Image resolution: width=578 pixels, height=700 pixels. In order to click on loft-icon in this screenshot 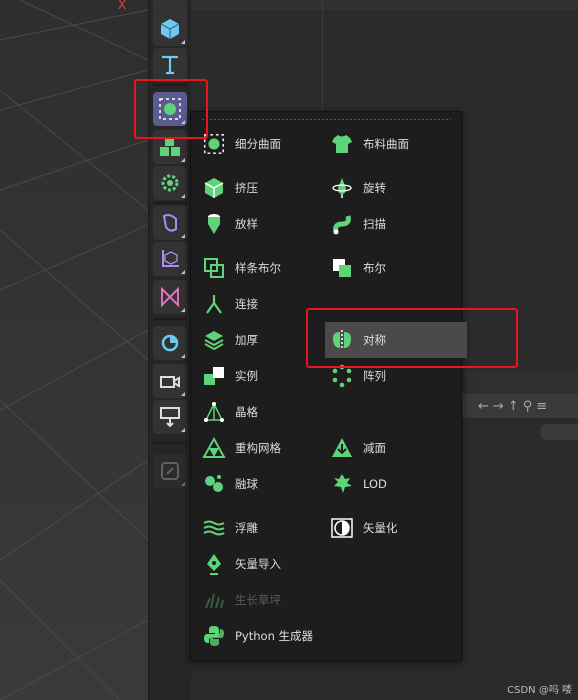, I will do `click(214, 224)`.